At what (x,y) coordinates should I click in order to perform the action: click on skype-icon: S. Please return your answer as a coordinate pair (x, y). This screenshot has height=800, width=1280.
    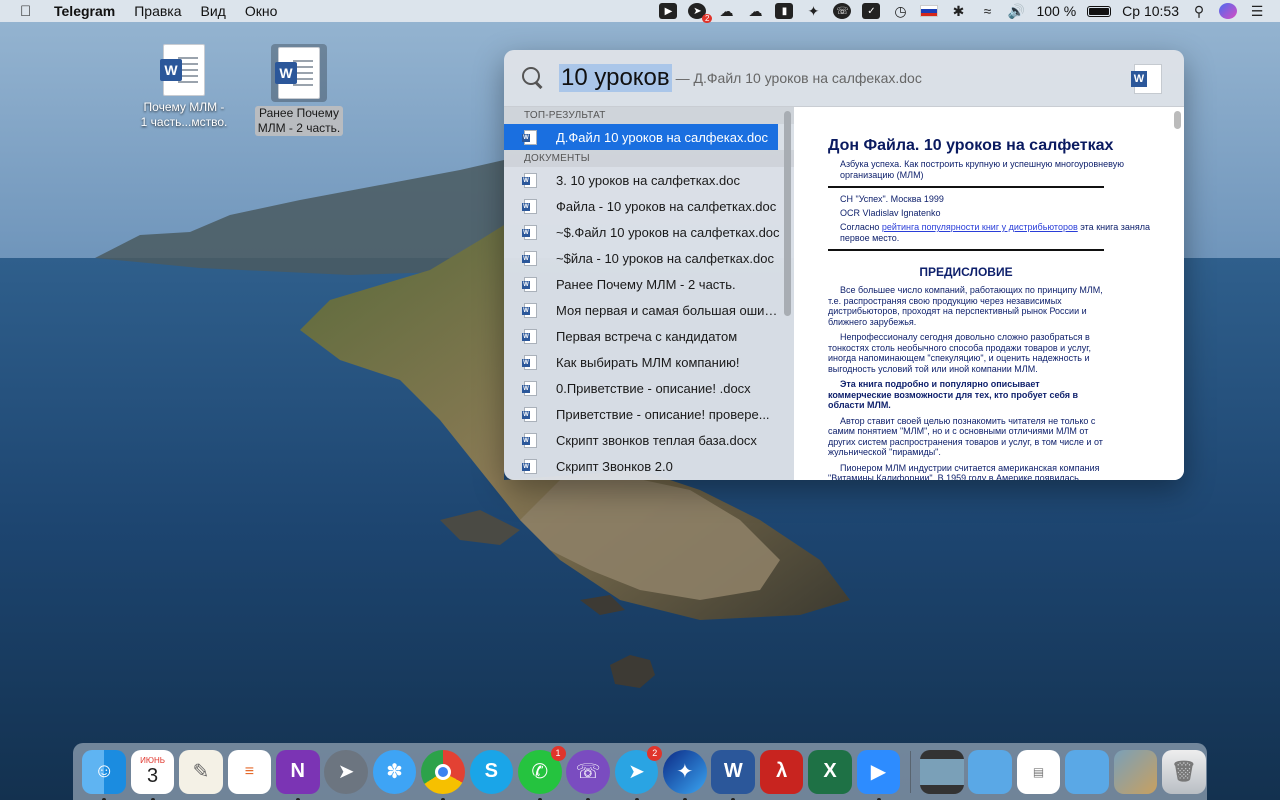
    Looking at the image, I should click on (491, 771).